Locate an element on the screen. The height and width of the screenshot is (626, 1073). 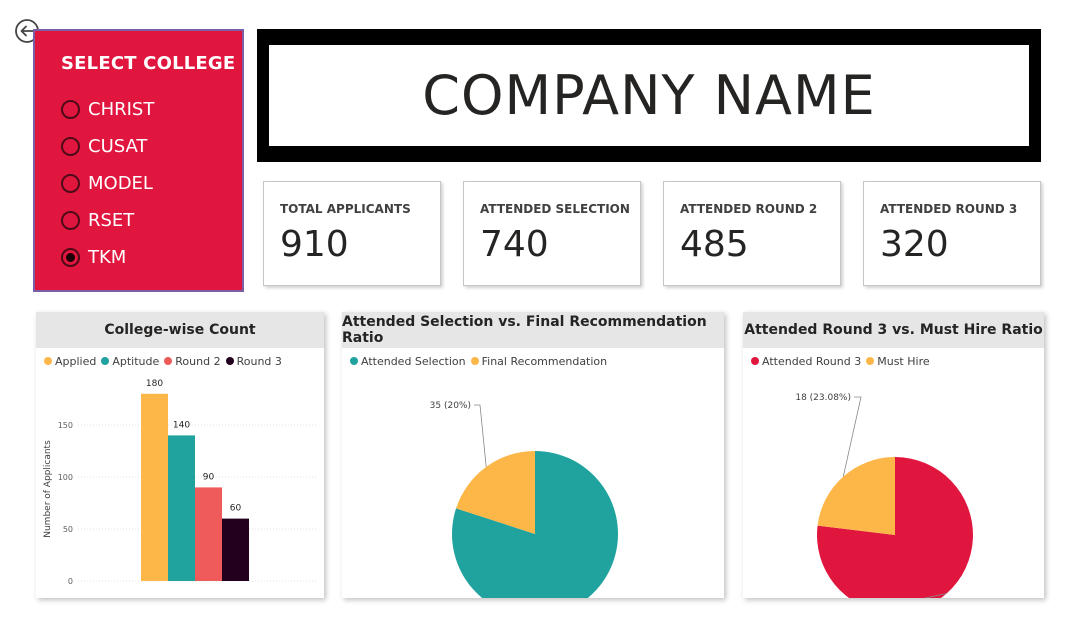
bar-data-label: 60 is located at coordinates (236, 509).